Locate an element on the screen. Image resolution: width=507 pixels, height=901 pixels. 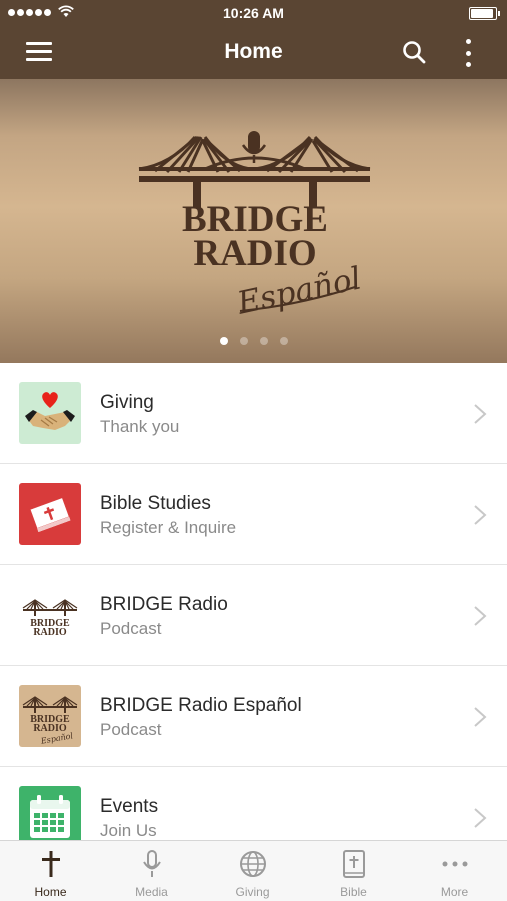
tab-label: More is located at coordinates (454, 892).